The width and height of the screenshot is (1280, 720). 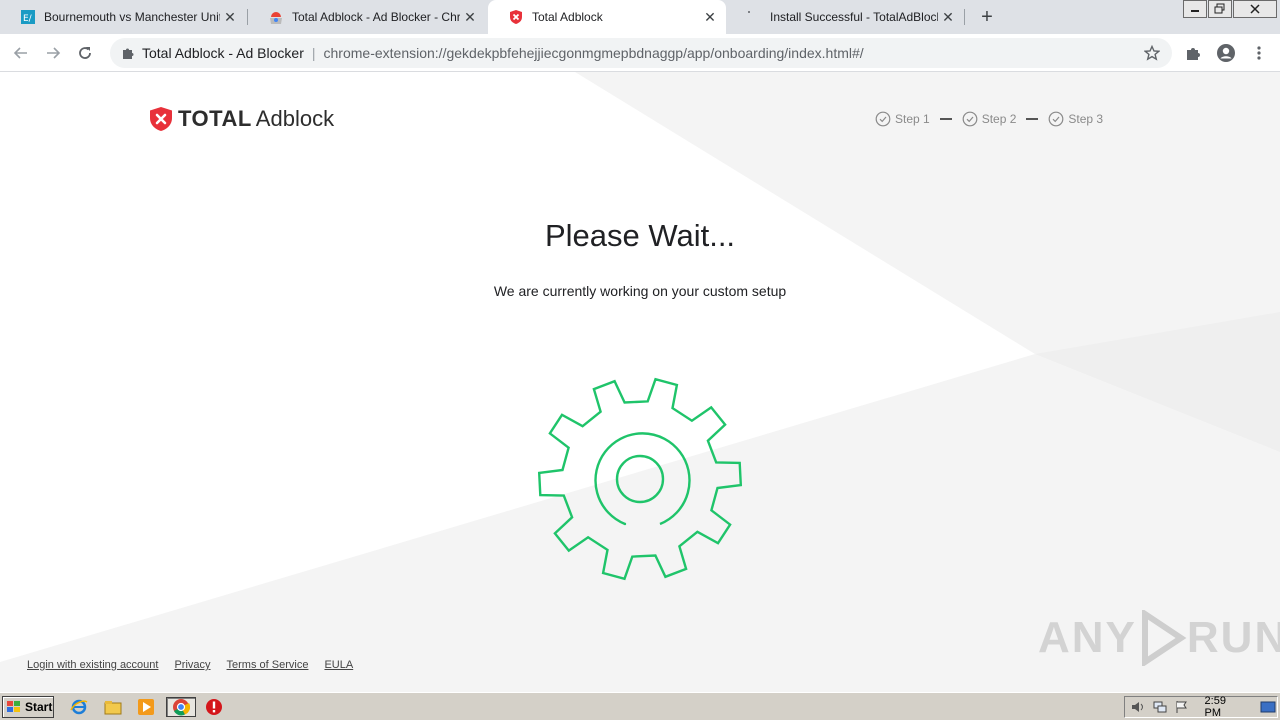 What do you see at coordinates (754, 17) in the screenshot?
I see `loading-icon` at bounding box center [754, 17].